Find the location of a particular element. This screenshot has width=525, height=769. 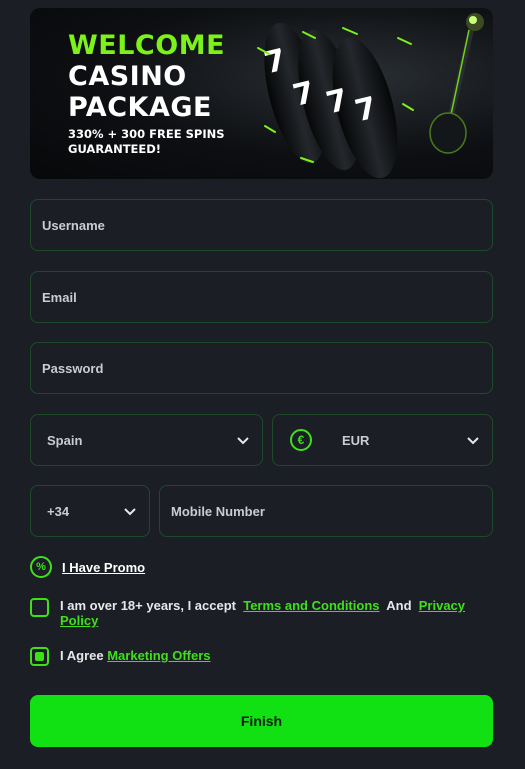

phone-code-value: +34 is located at coordinates (58, 511).